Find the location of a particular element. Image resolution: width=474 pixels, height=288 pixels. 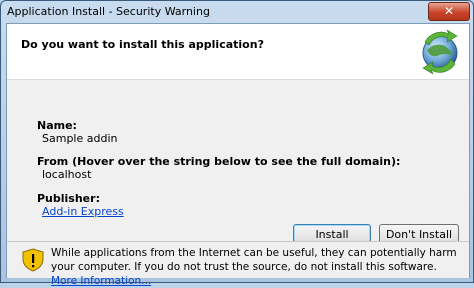

clickonce-app-icon is located at coordinates (440, 51).